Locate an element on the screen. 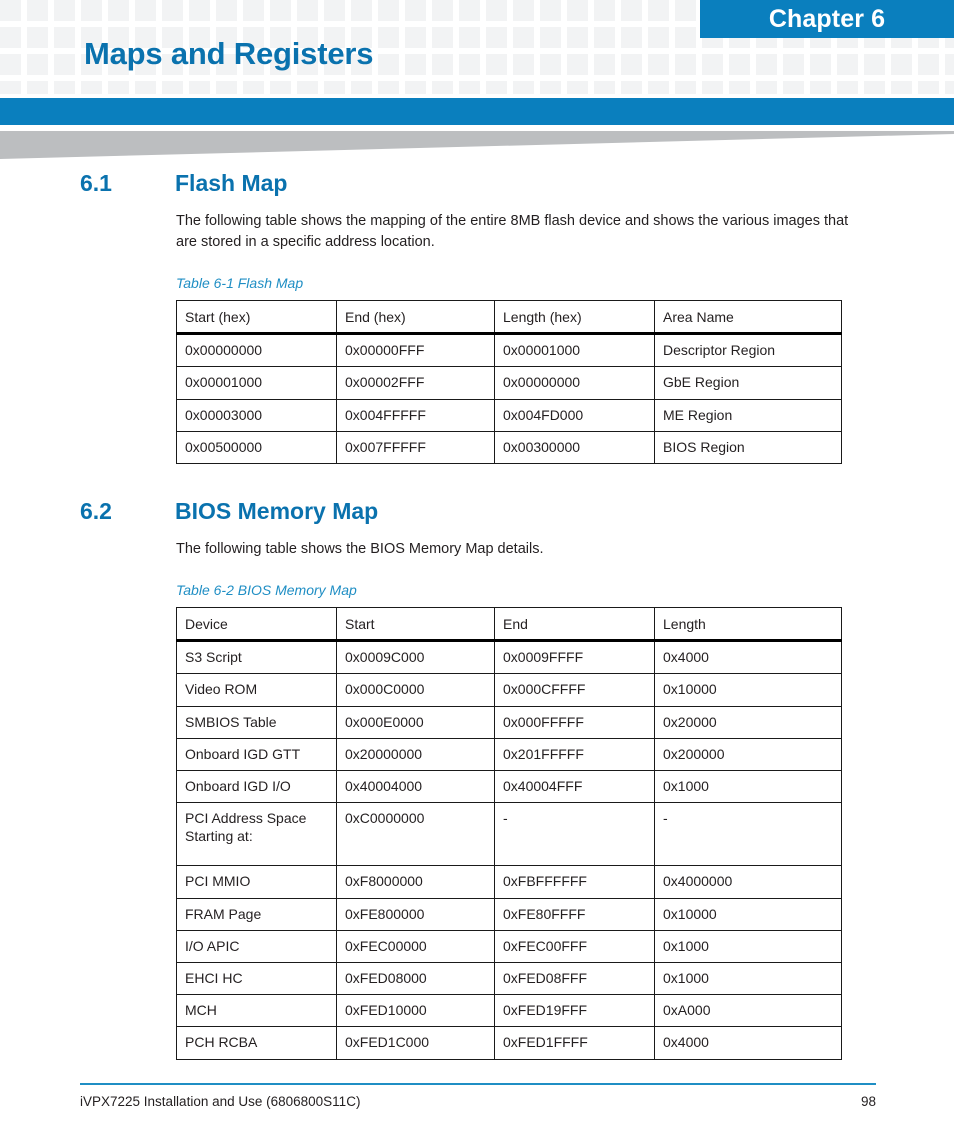  table-cell: 0xFED08000 is located at coordinates (415, 979).